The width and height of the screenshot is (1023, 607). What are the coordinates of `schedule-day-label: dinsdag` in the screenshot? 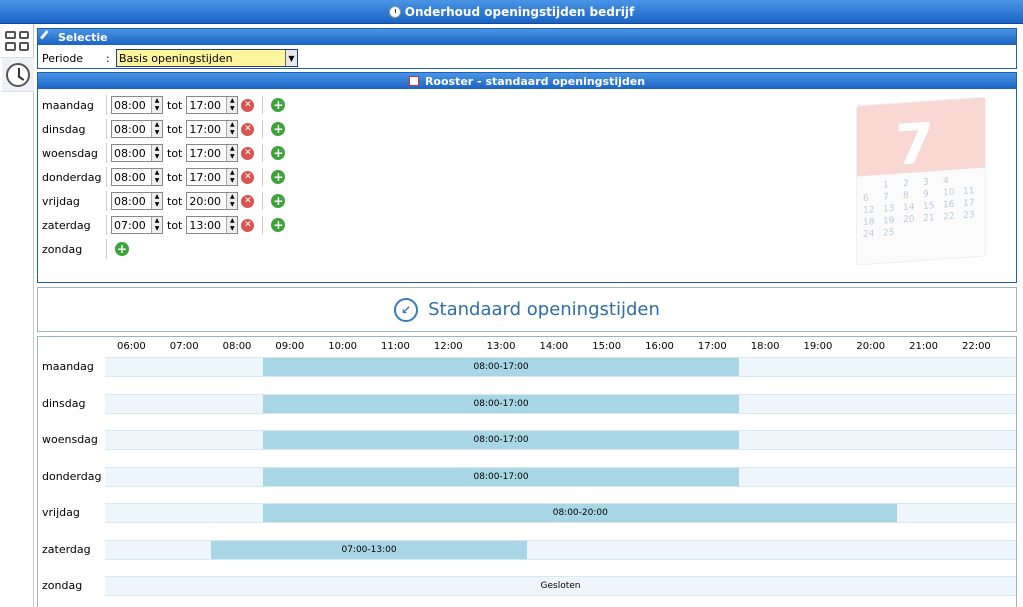 It's located at (64, 403).